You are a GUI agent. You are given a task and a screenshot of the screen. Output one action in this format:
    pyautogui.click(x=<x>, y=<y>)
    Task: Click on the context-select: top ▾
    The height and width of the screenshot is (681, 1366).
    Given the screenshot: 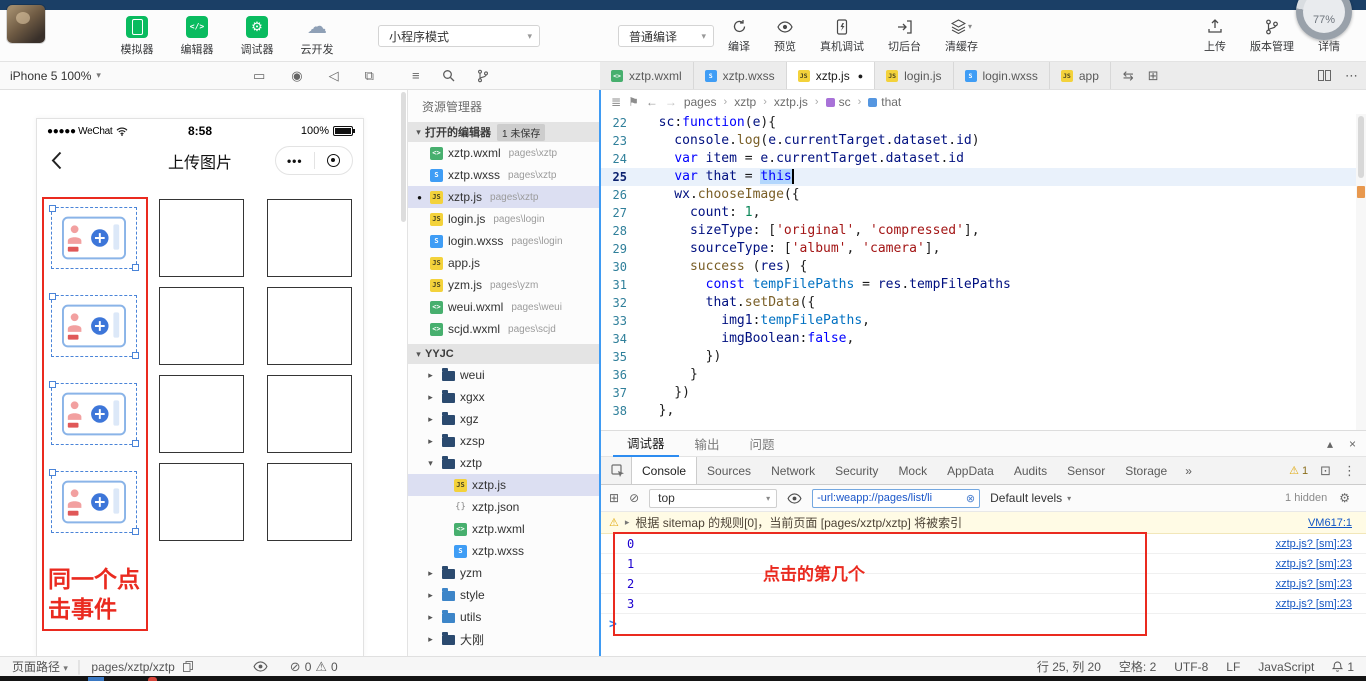 What is the action you would take?
    pyautogui.click(x=713, y=498)
    